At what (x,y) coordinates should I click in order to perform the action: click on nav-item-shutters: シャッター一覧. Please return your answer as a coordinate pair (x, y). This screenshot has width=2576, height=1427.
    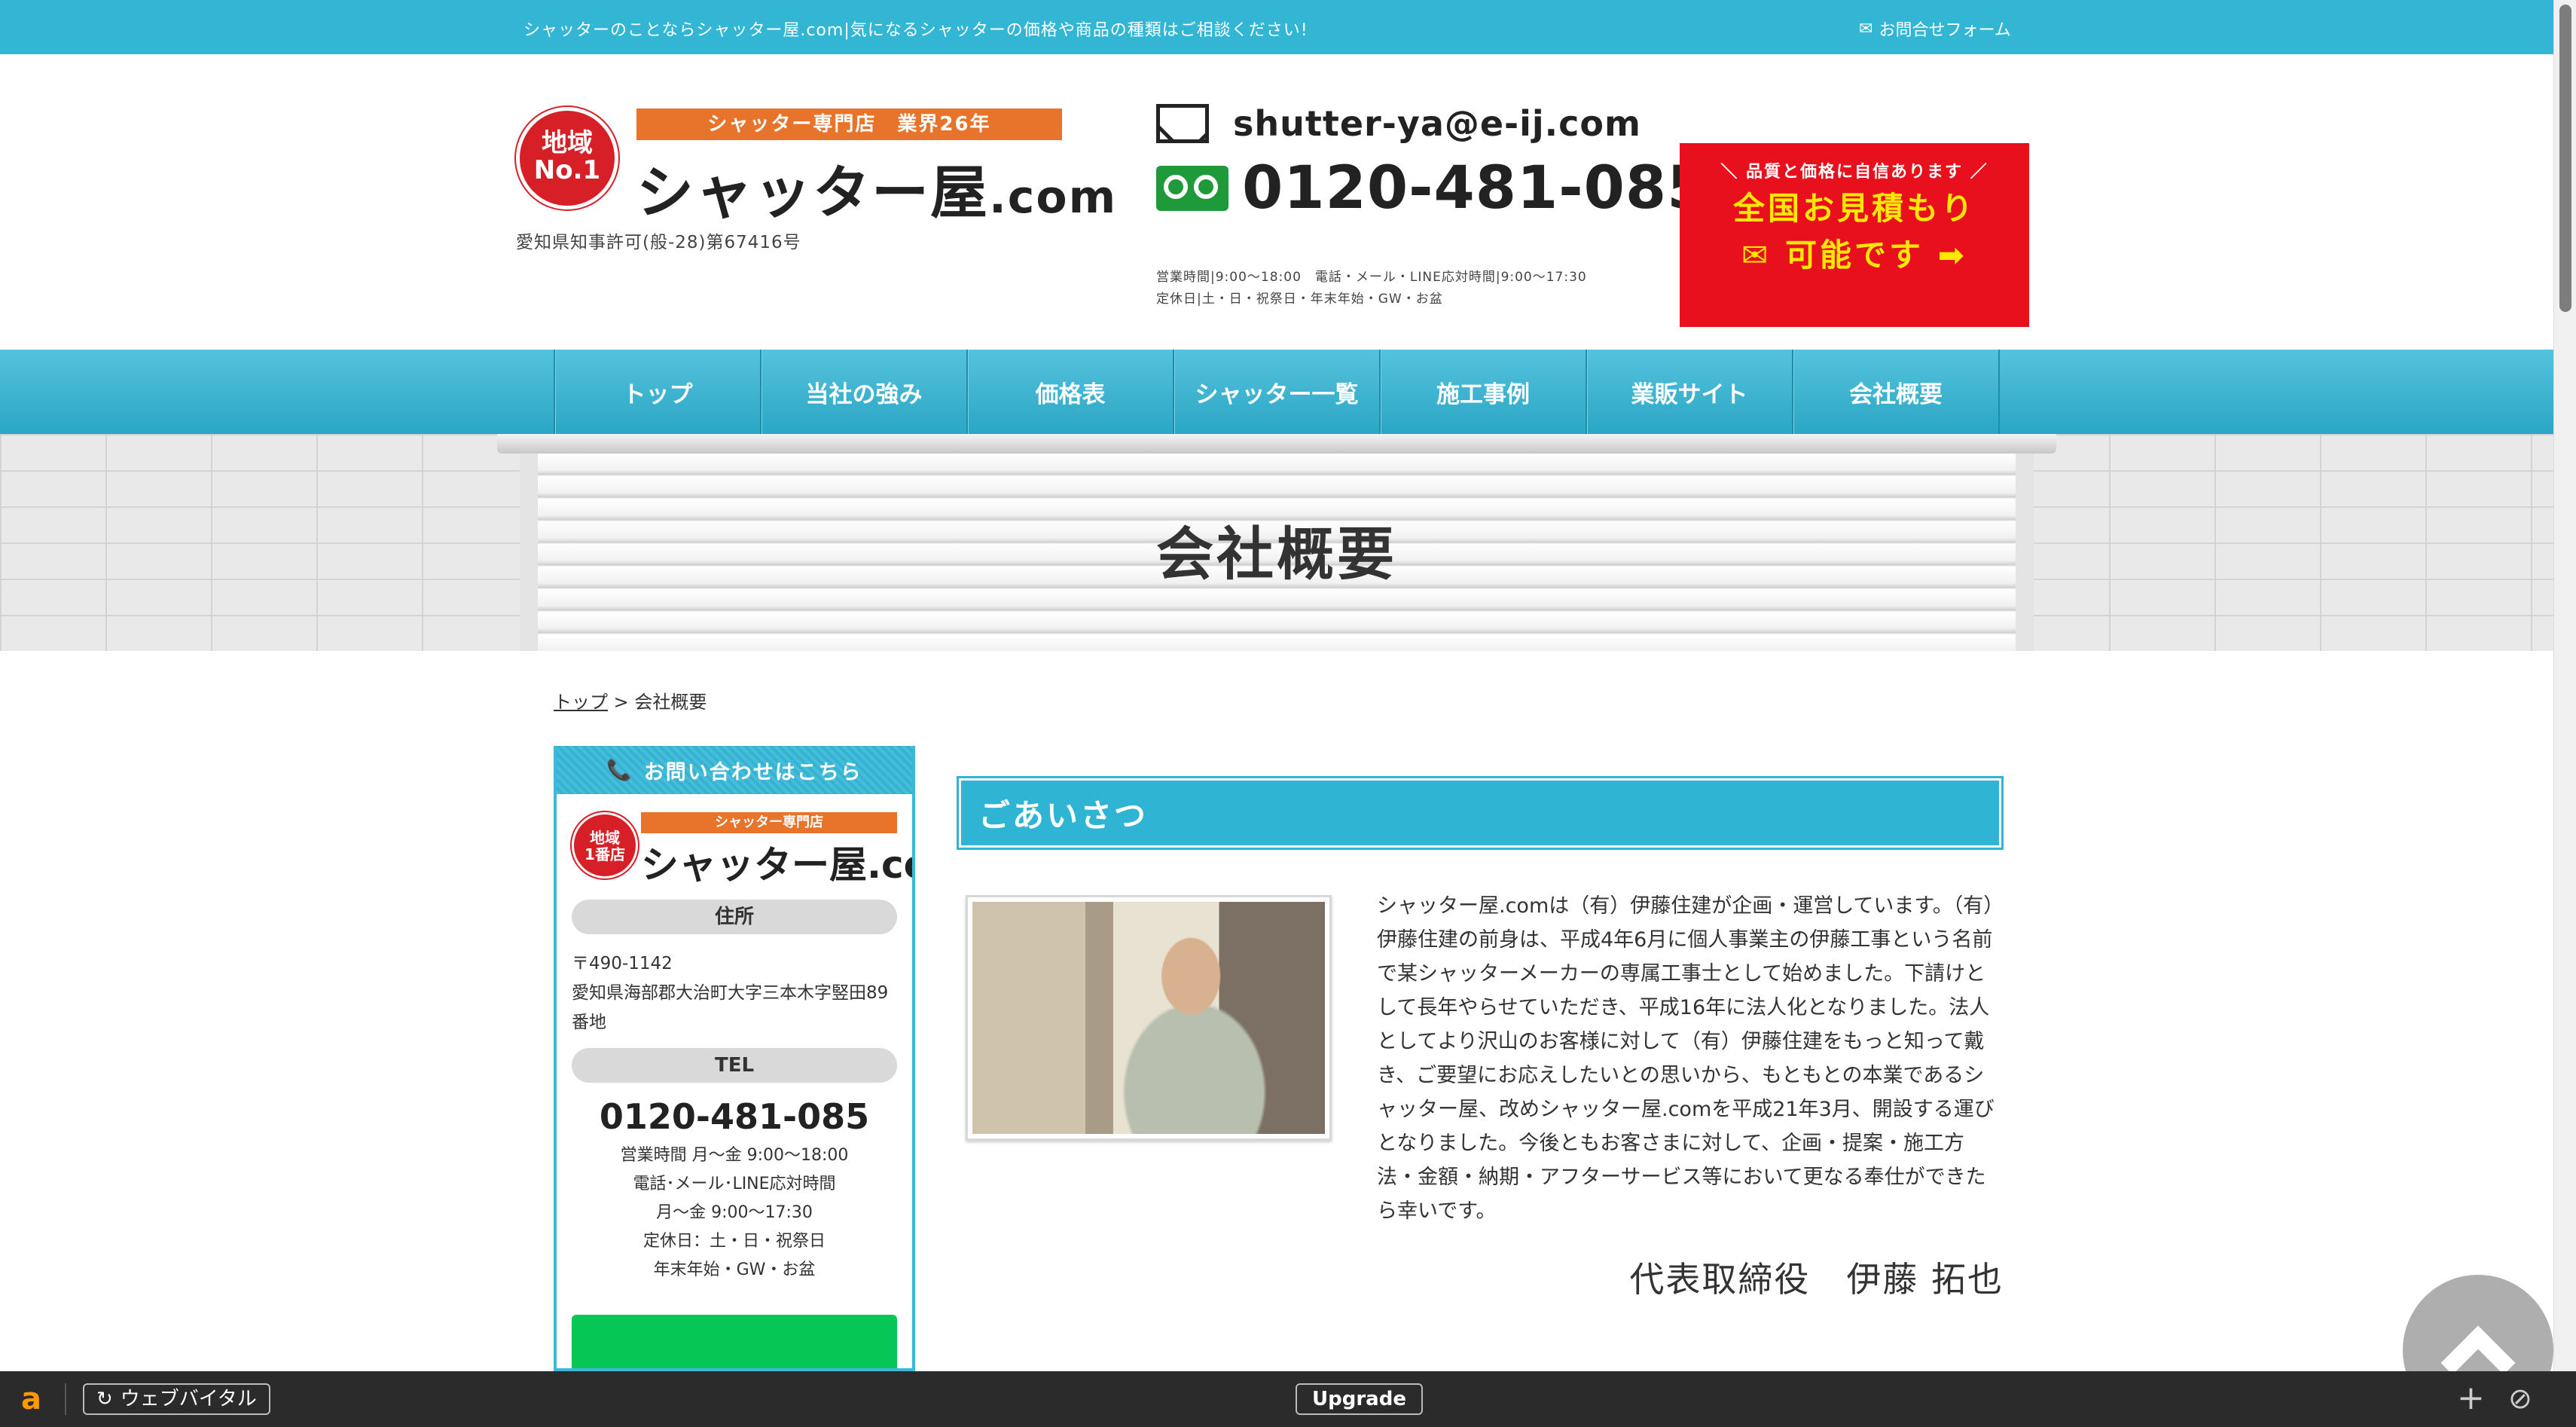
    Looking at the image, I should click on (1278, 392).